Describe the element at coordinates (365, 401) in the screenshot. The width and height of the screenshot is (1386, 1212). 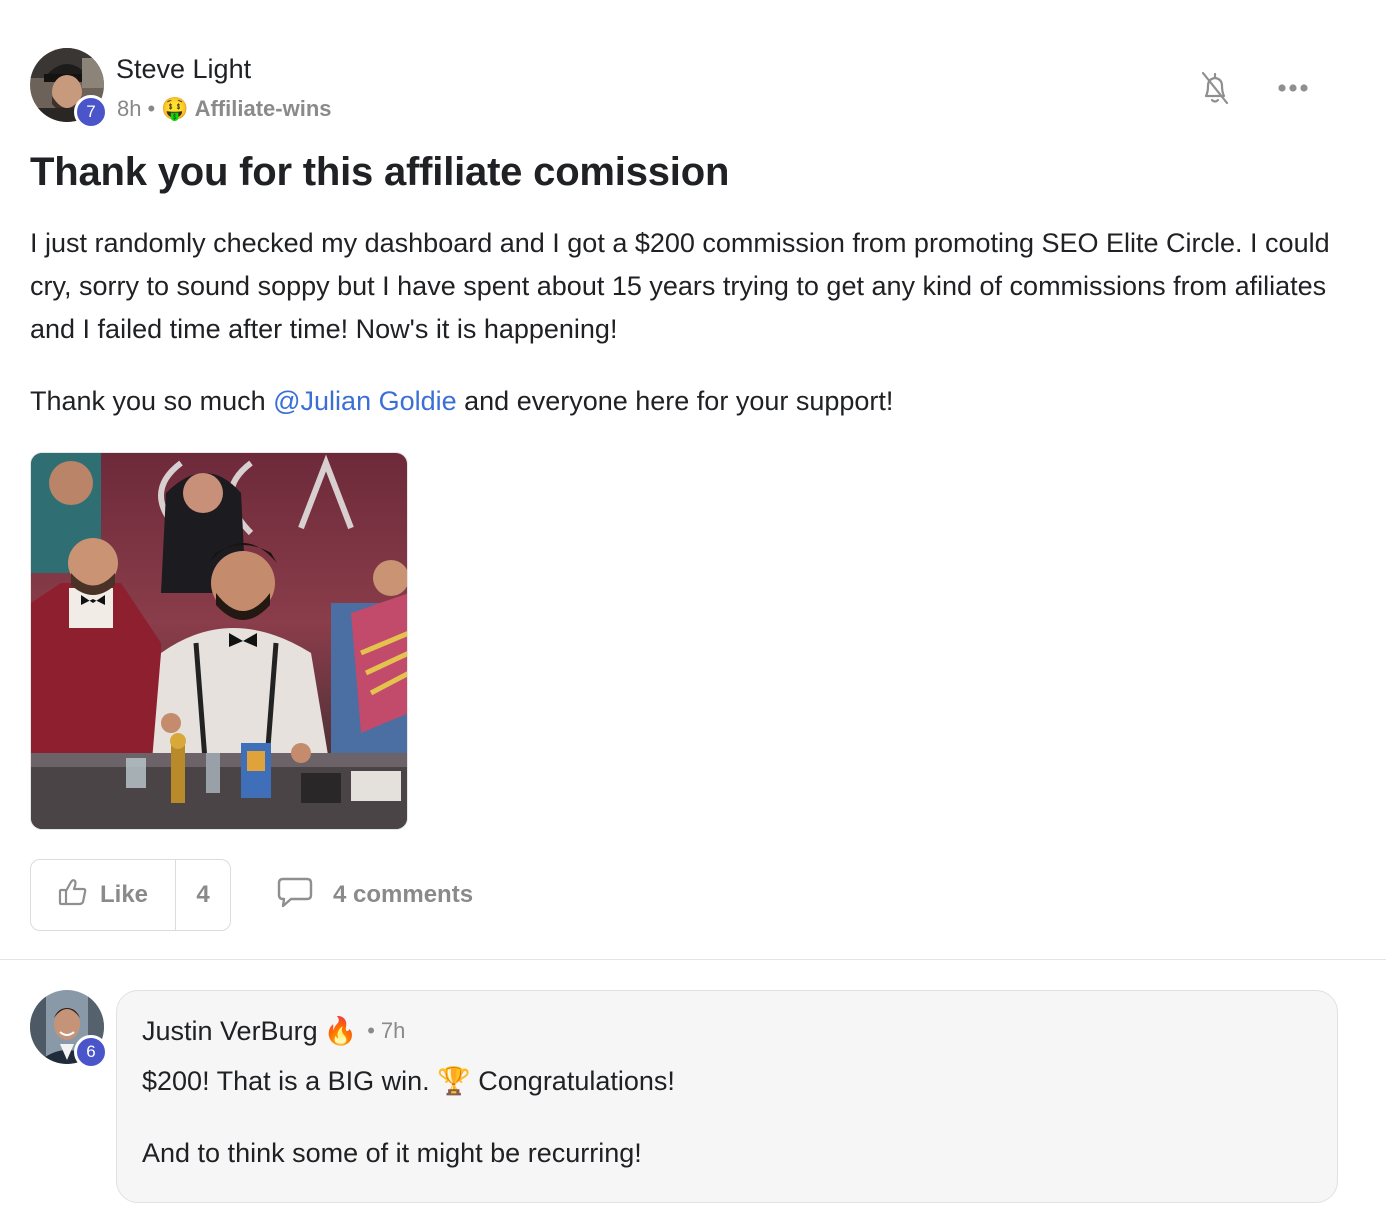
I see `mention-link: @Julian Goldie` at that location.